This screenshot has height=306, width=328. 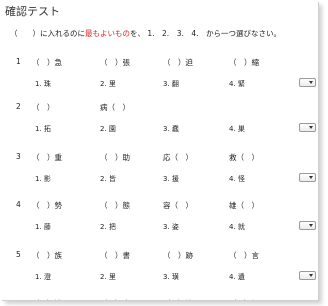 I want to click on blank-word: （ ）勢, so click(x=47, y=205).